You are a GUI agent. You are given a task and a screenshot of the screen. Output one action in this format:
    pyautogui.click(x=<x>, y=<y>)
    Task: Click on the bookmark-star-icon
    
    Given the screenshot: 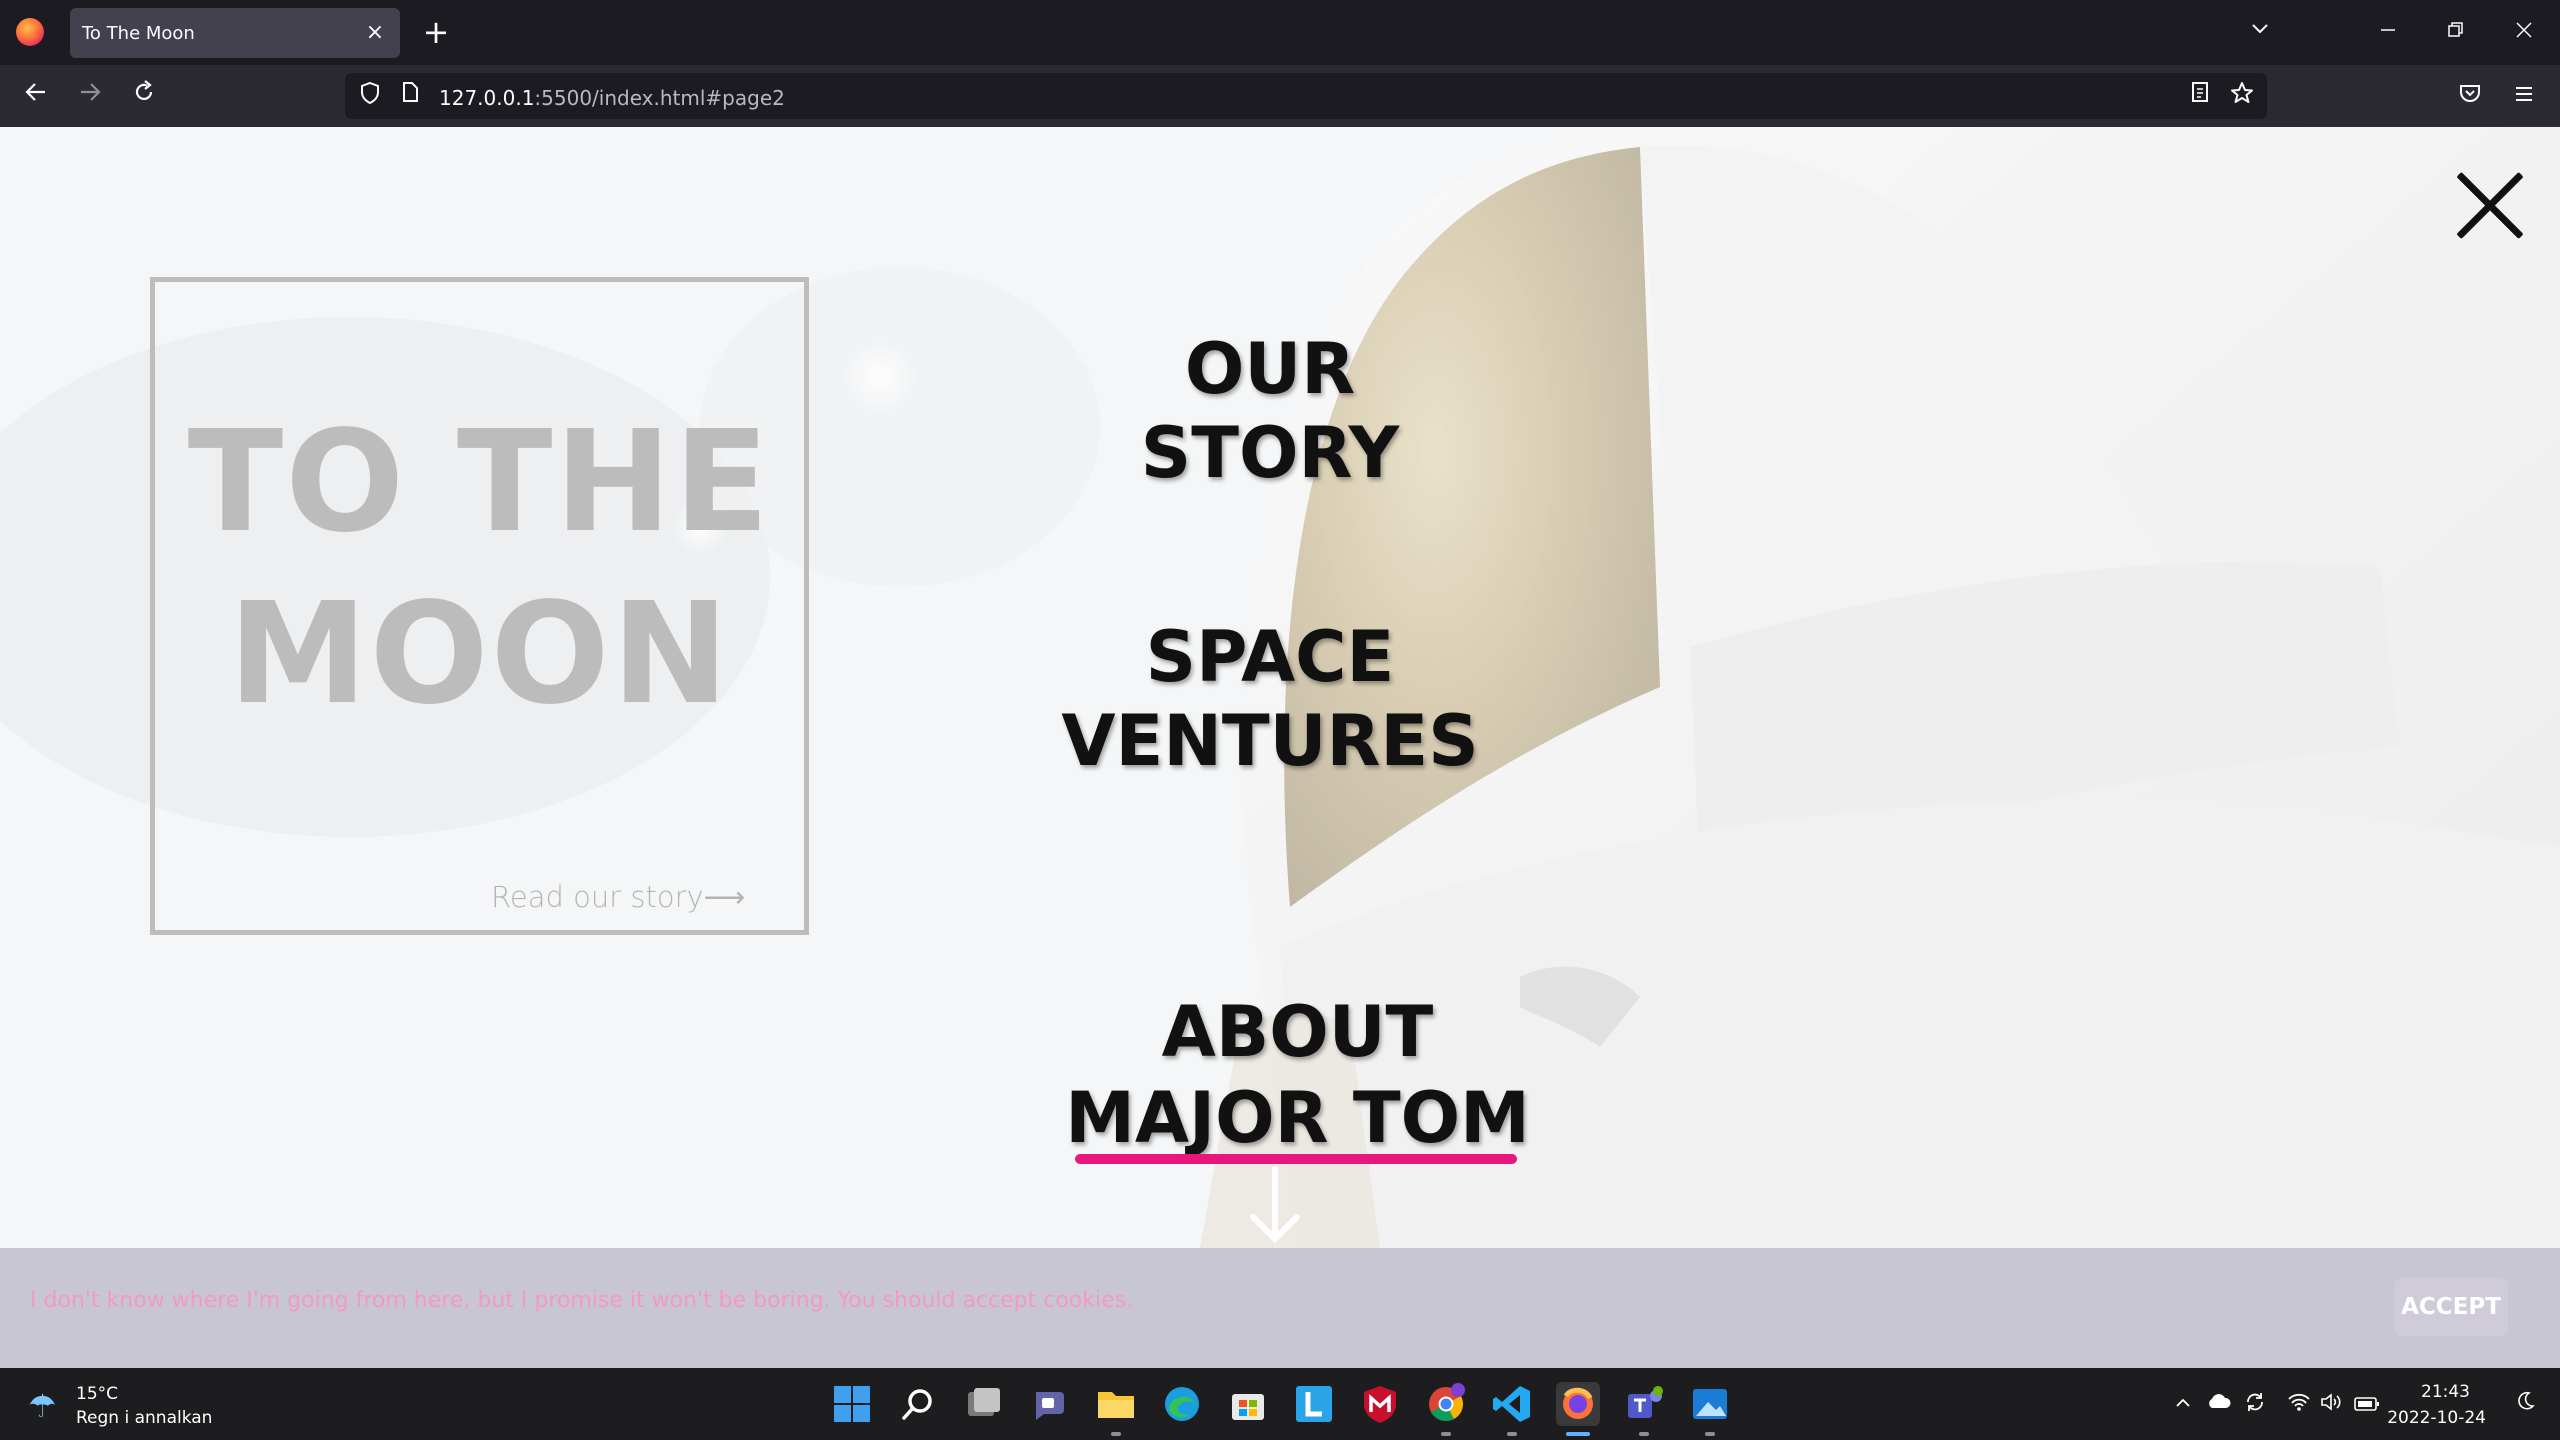 What is the action you would take?
    pyautogui.click(x=2242, y=96)
    